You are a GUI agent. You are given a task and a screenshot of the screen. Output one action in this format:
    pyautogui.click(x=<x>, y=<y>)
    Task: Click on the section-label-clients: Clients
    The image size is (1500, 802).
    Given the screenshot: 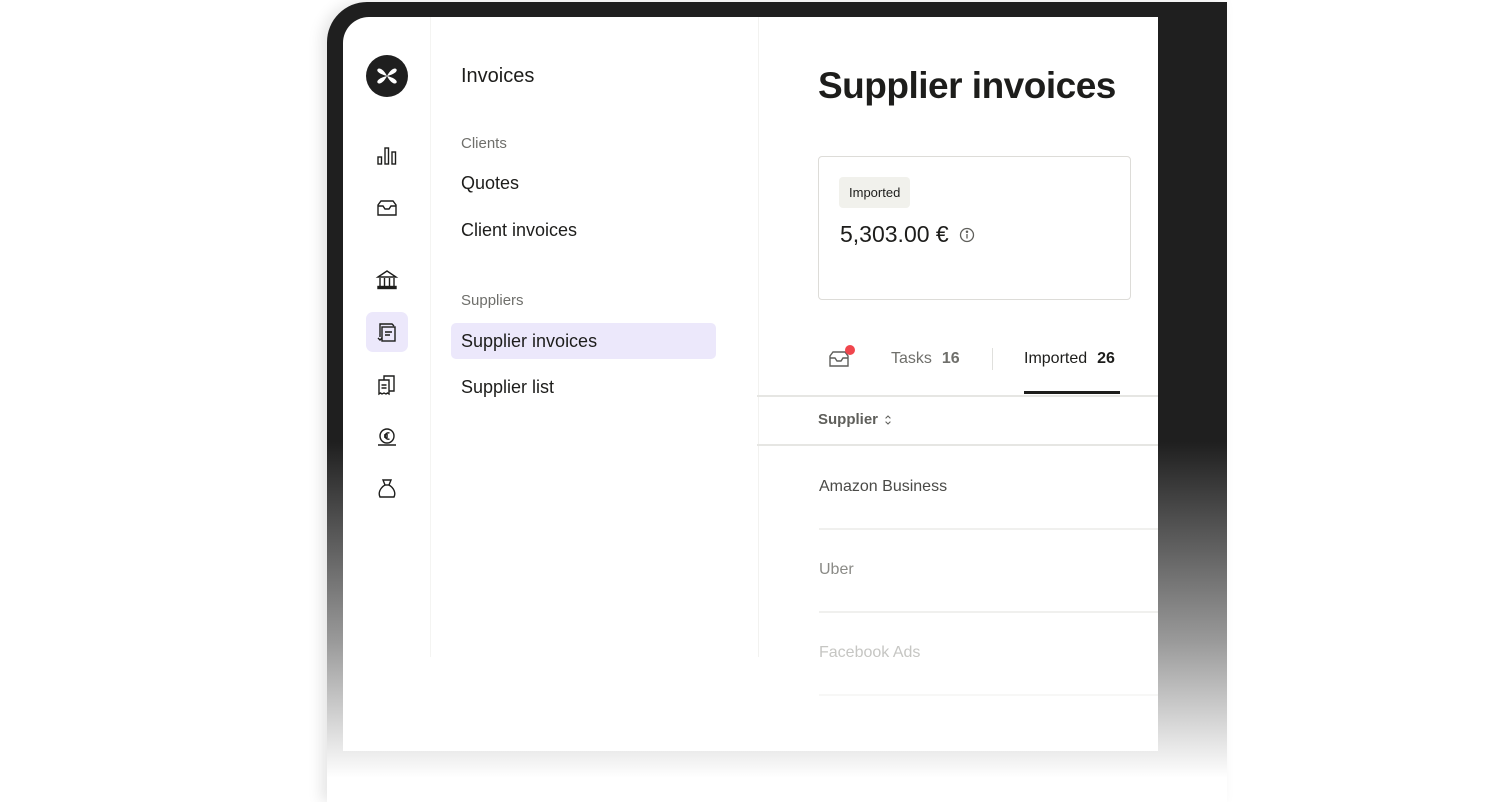 What is the action you would take?
    pyautogui.click(x=484, y=143)
    